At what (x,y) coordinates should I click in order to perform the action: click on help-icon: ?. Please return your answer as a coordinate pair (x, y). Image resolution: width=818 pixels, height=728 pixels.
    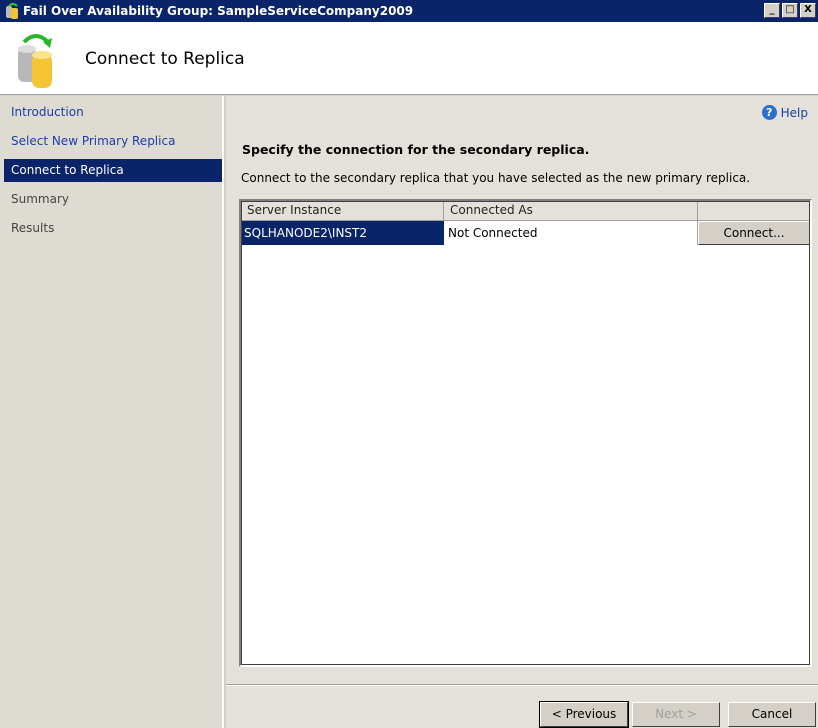
    Looking at the image, I should click on (769, 112).